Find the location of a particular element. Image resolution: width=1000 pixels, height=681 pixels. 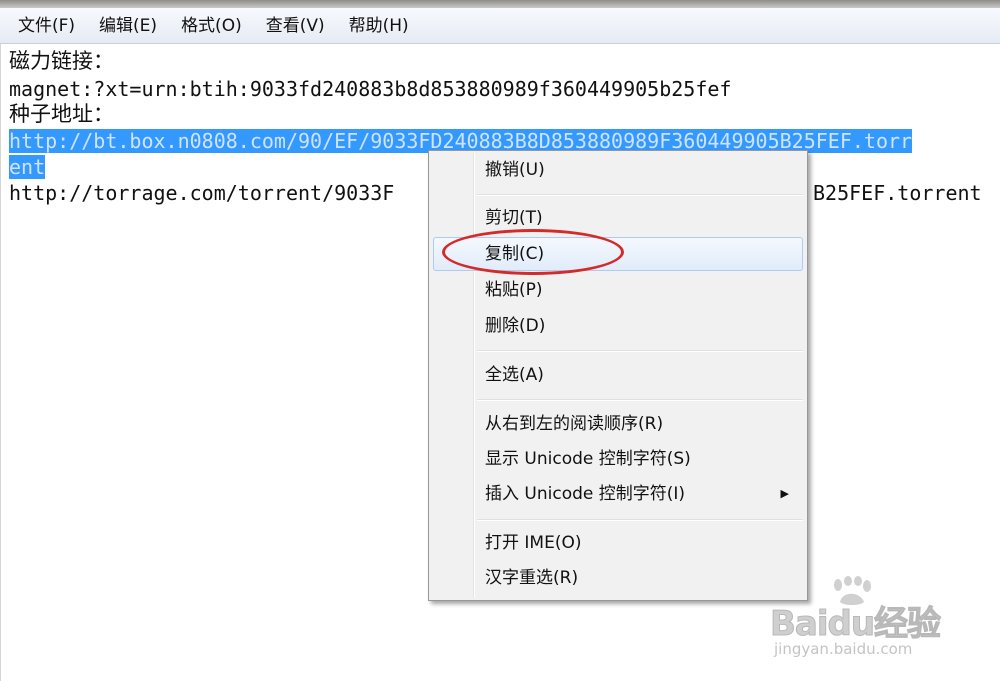

context-menu-item-reconvert: 汉字重选(R) is located at coordinates (618, 578).